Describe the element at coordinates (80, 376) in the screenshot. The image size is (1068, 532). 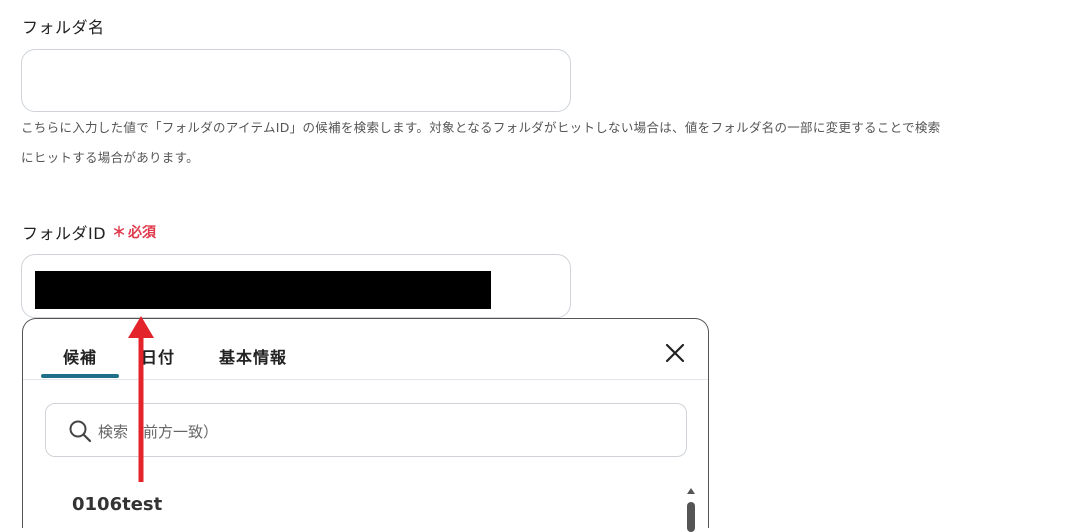
I see `active-tab-indicator` at that location.